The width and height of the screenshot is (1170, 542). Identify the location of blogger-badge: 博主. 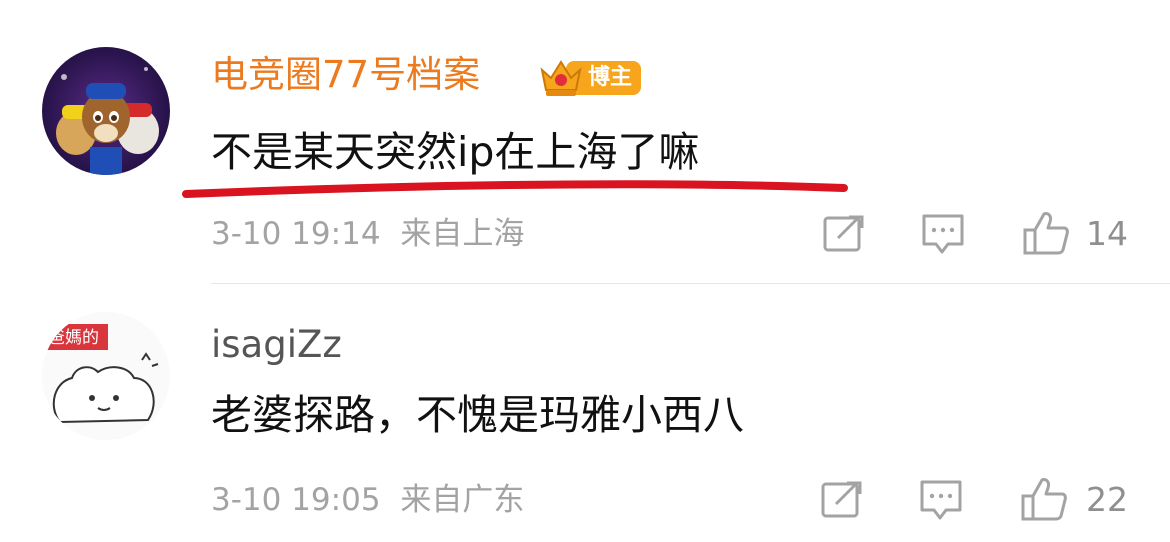
(590, 78).